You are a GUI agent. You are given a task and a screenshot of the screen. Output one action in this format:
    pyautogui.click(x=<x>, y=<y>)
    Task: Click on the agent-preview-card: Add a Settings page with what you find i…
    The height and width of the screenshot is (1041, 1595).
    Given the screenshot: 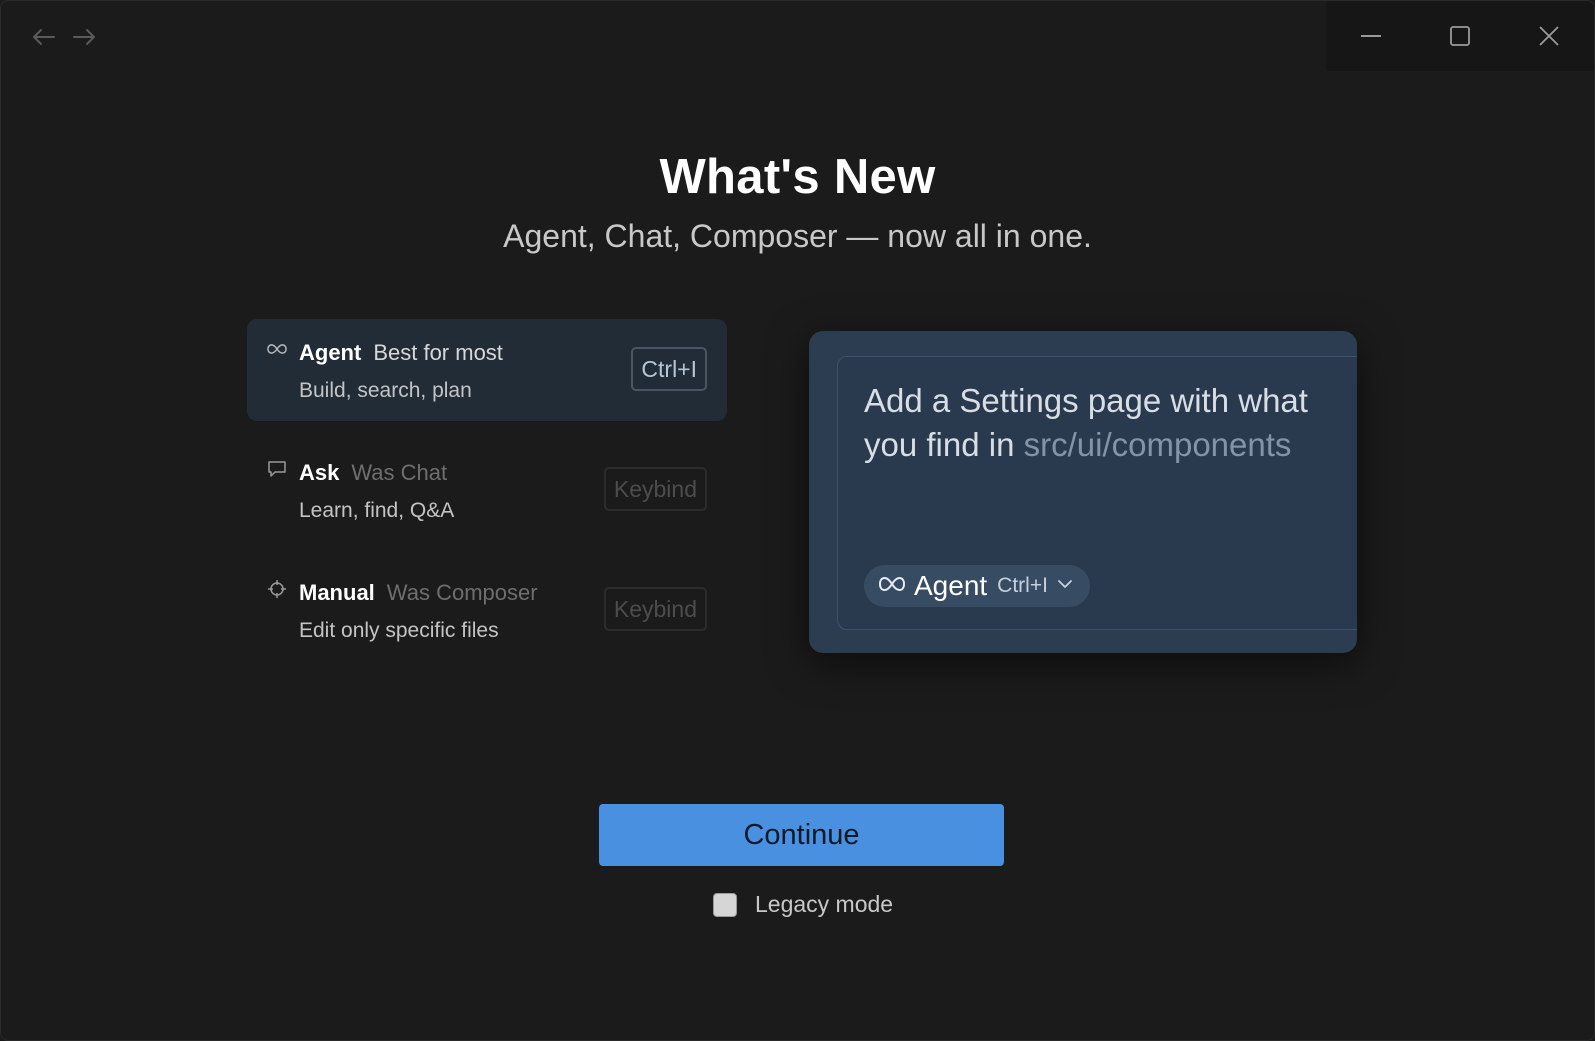 What is the action you would take?
    pyautogui.click(x=1083, y=492)
    